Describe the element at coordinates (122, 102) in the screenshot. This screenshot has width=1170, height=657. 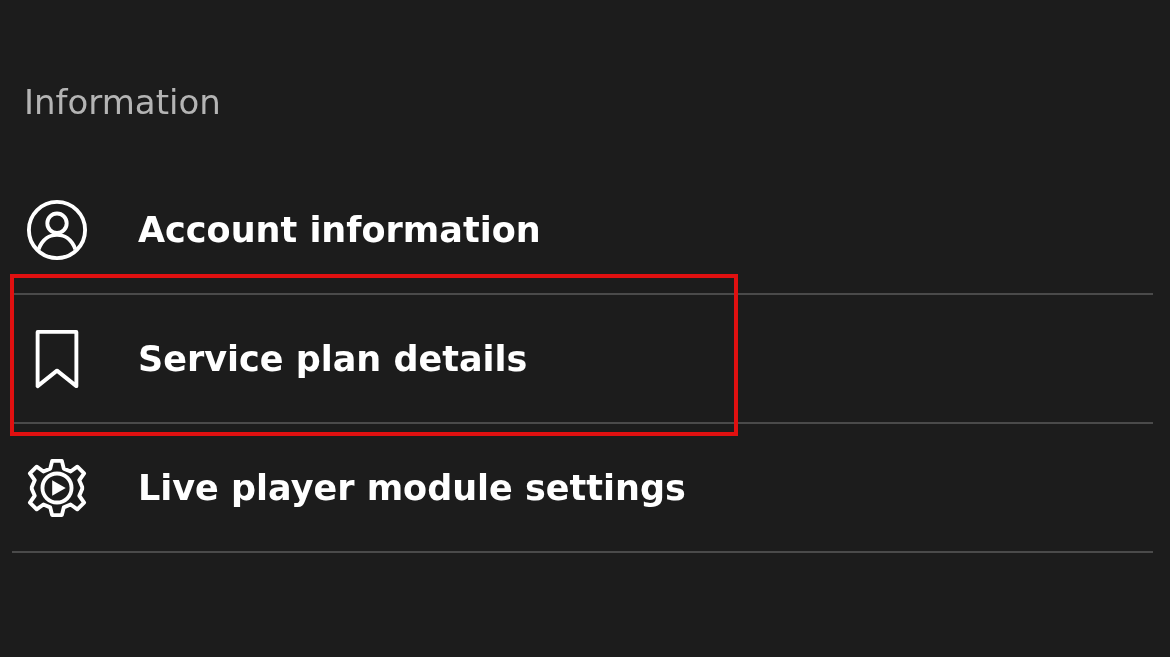
I see `section-title: Information` at that location.